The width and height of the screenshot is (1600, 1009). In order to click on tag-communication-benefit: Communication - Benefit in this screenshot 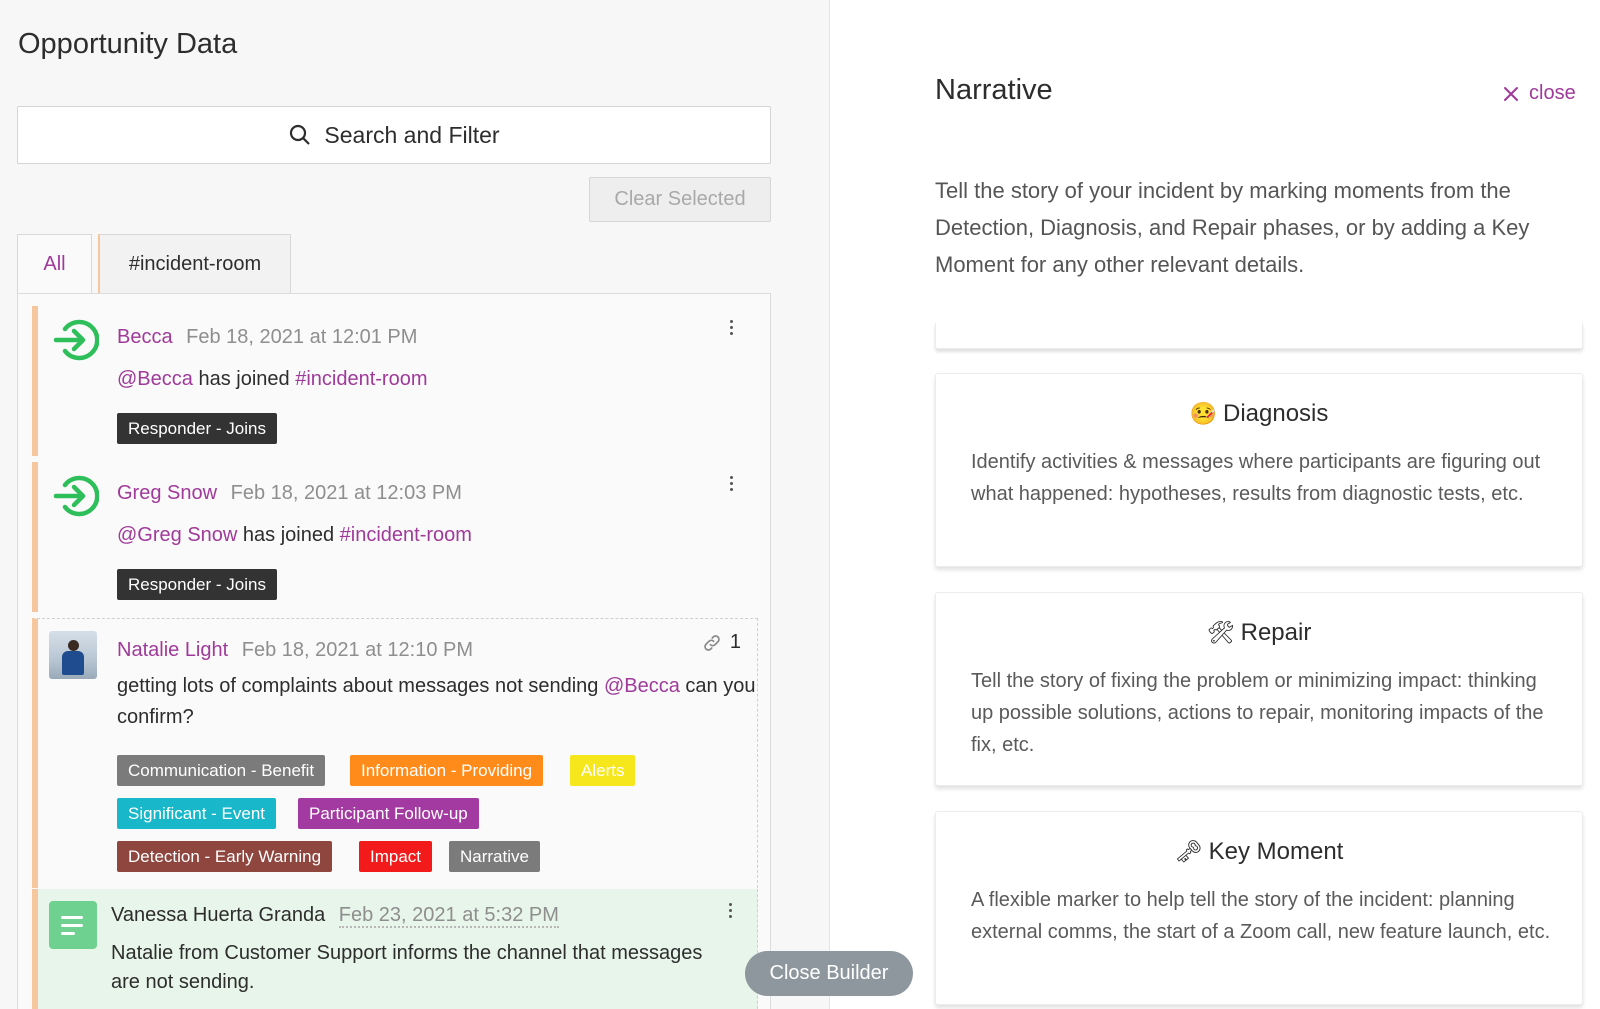, I will do `click(221, 770)`.